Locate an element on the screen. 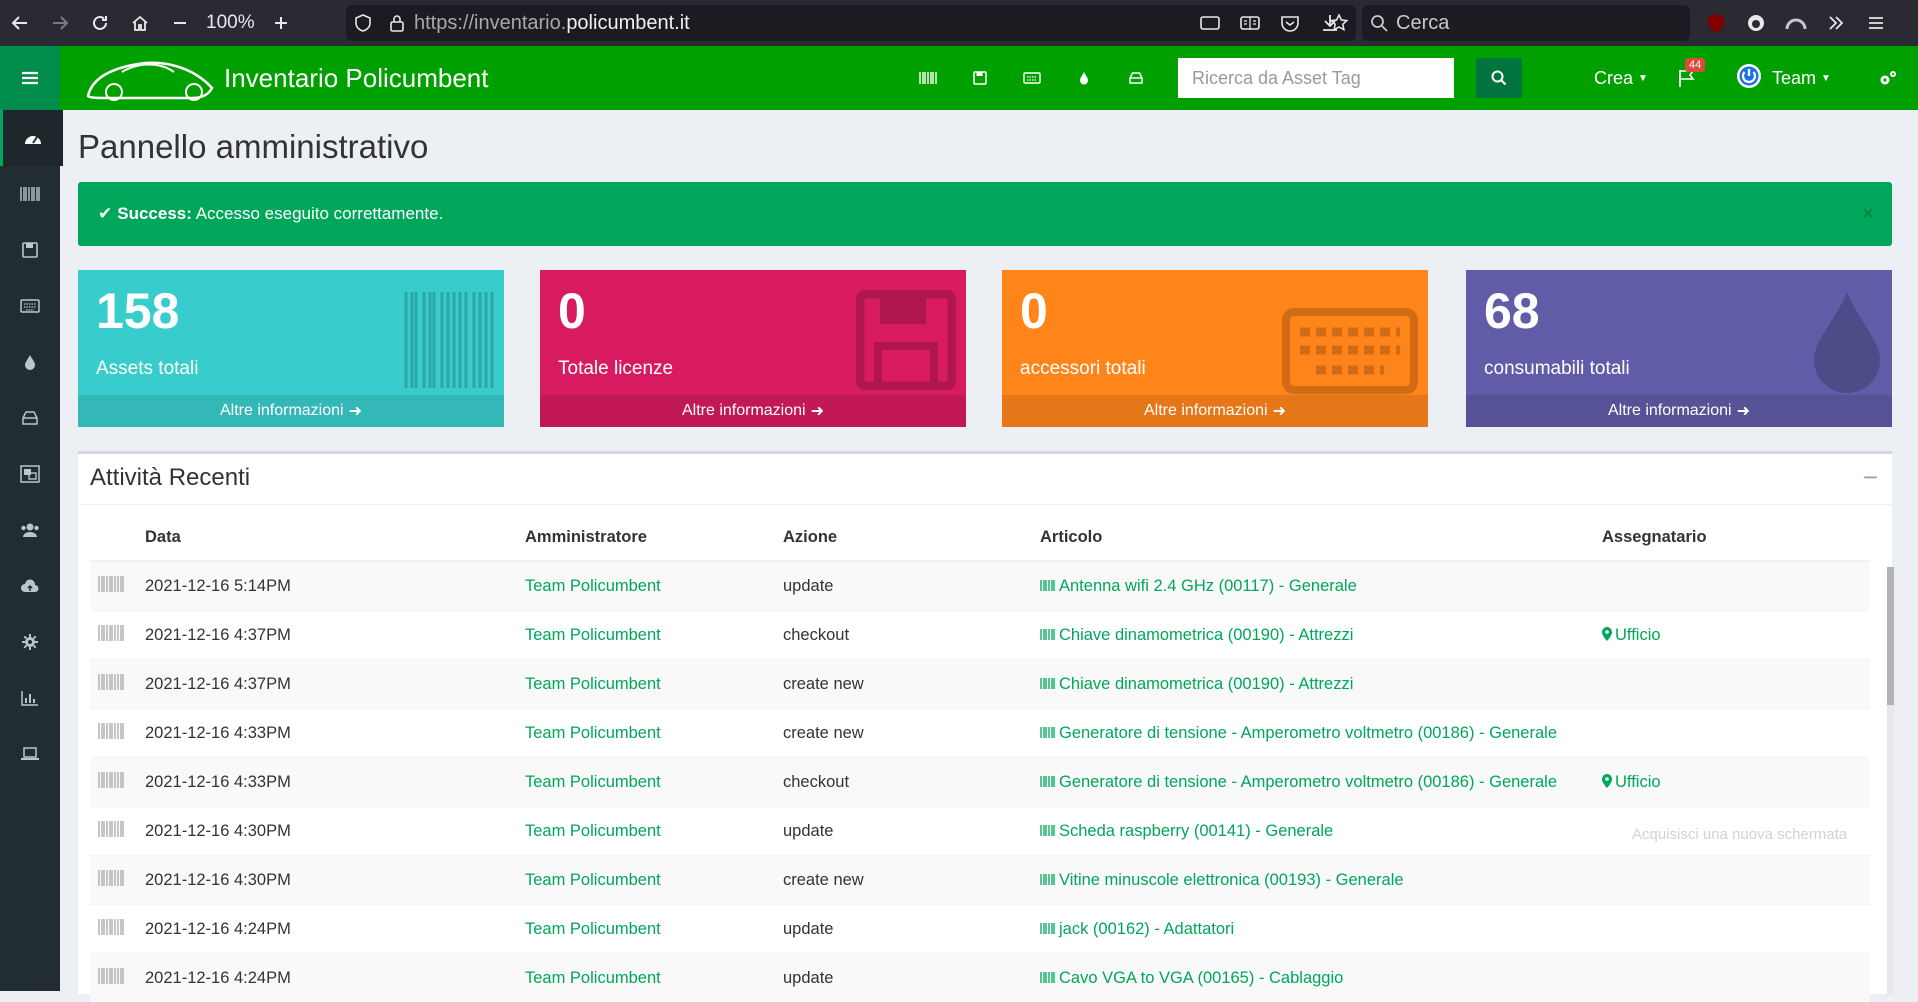 The image size is (1918, 1002). home-icon is located at coordinates (140, 23).